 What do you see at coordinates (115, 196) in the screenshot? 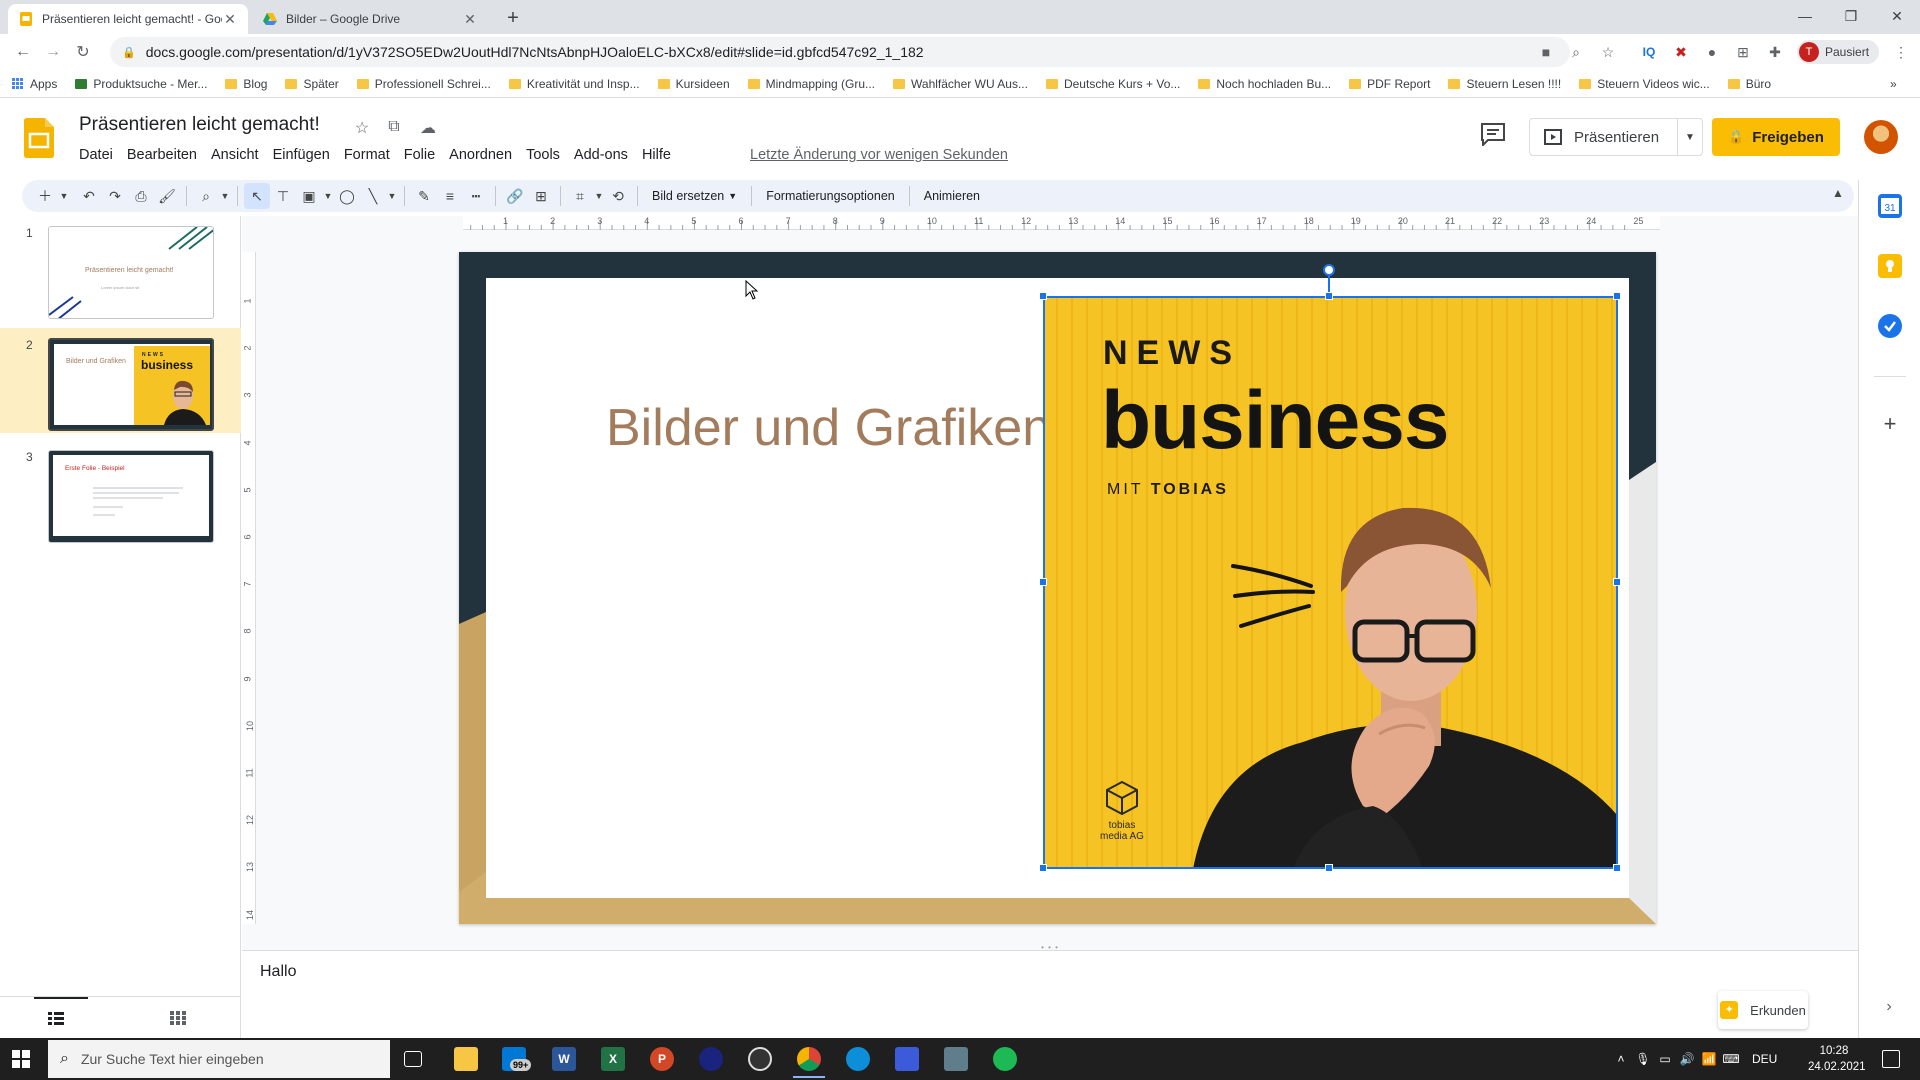
I see `redo-icon: ↷` at bounding box center [115, 196].